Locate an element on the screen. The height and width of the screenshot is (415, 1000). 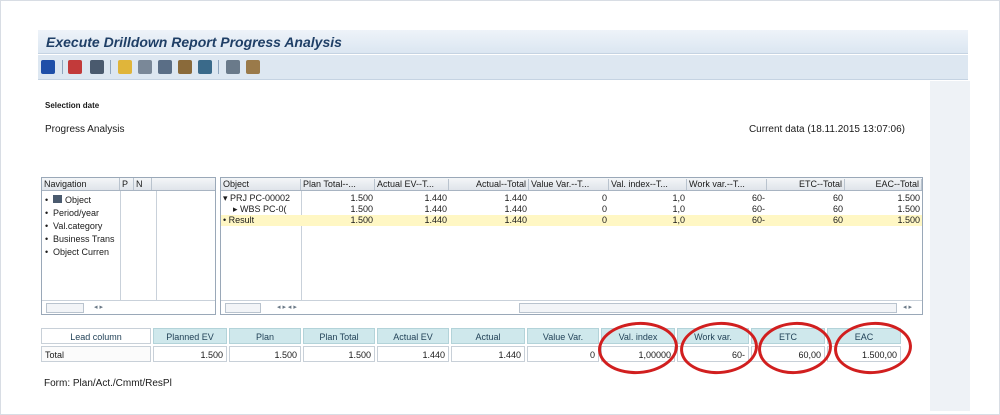
kf-value: 0 is located at coordinates (563, 354).